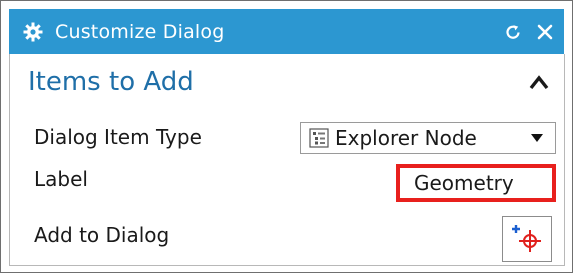 This screenshot has width=573, height=273. Describe the element at coordinates (33, 32) in the screenshot. I see `gear-icon` at that location.